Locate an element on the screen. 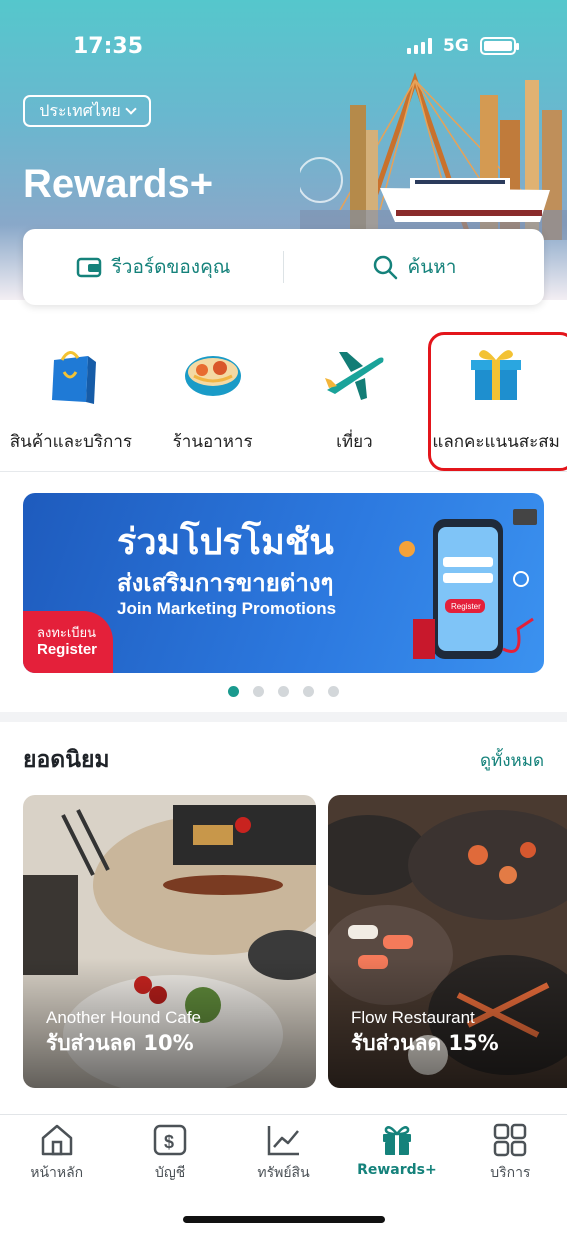 This screenshot has width=567, height=1234. status-time: 17:35 is located at coordinates (108, 46).